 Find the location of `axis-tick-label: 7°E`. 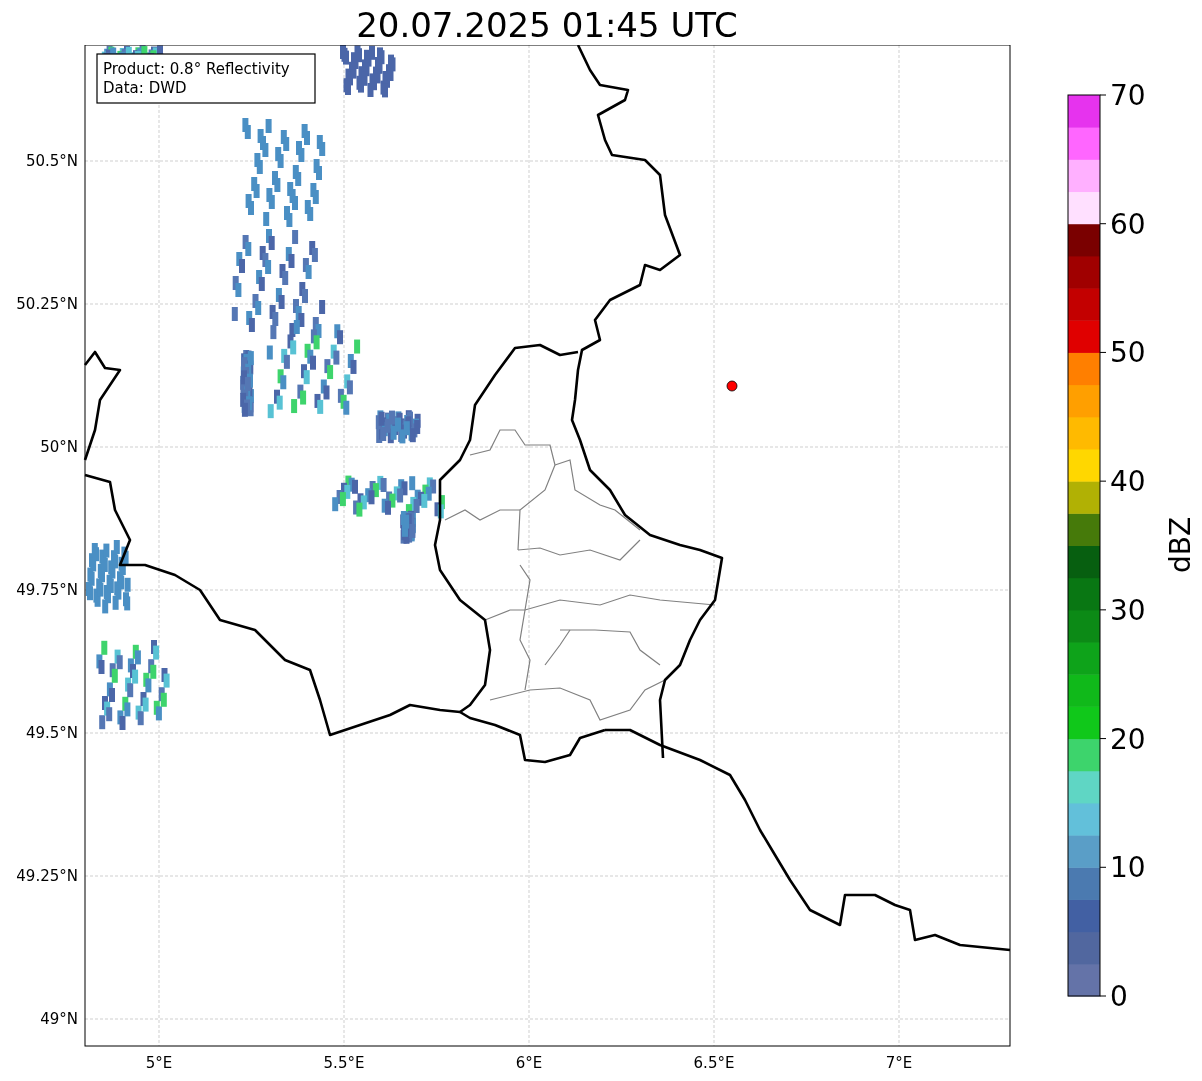

axis-tick-label: 7°E is located at coordinates (899, 1063).